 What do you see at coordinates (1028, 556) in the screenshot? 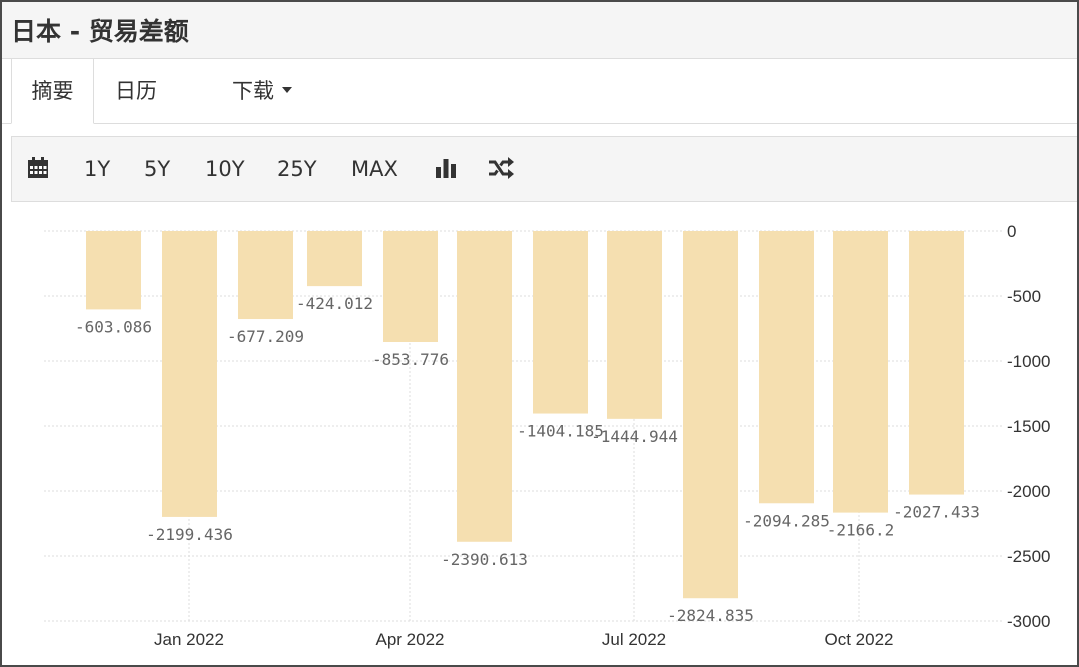
I see `y-tick-label: -2500` at bounding box center [1028, 556].